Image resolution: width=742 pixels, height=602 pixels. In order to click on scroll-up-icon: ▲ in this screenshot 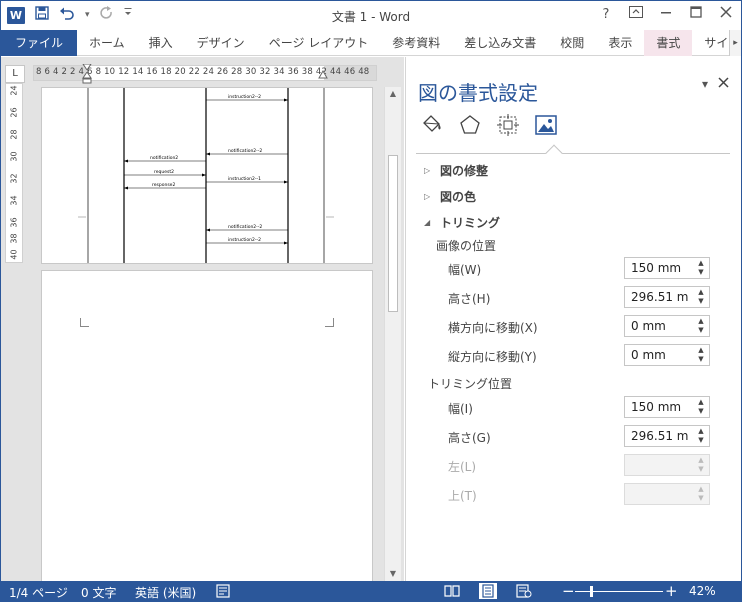, I will do `click(393, 94)`.